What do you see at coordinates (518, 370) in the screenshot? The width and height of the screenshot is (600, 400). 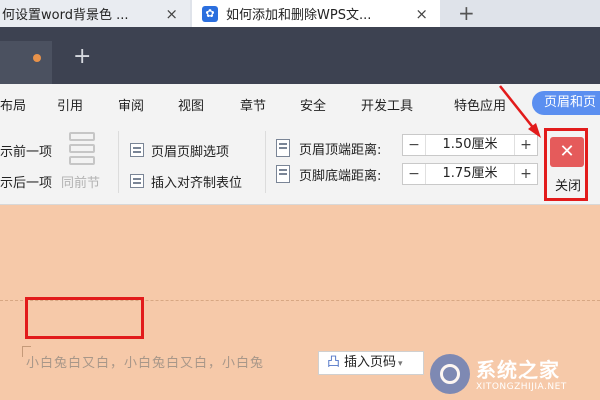 I see `watermark-name: 系统之家` at bounding box center [518, 370].